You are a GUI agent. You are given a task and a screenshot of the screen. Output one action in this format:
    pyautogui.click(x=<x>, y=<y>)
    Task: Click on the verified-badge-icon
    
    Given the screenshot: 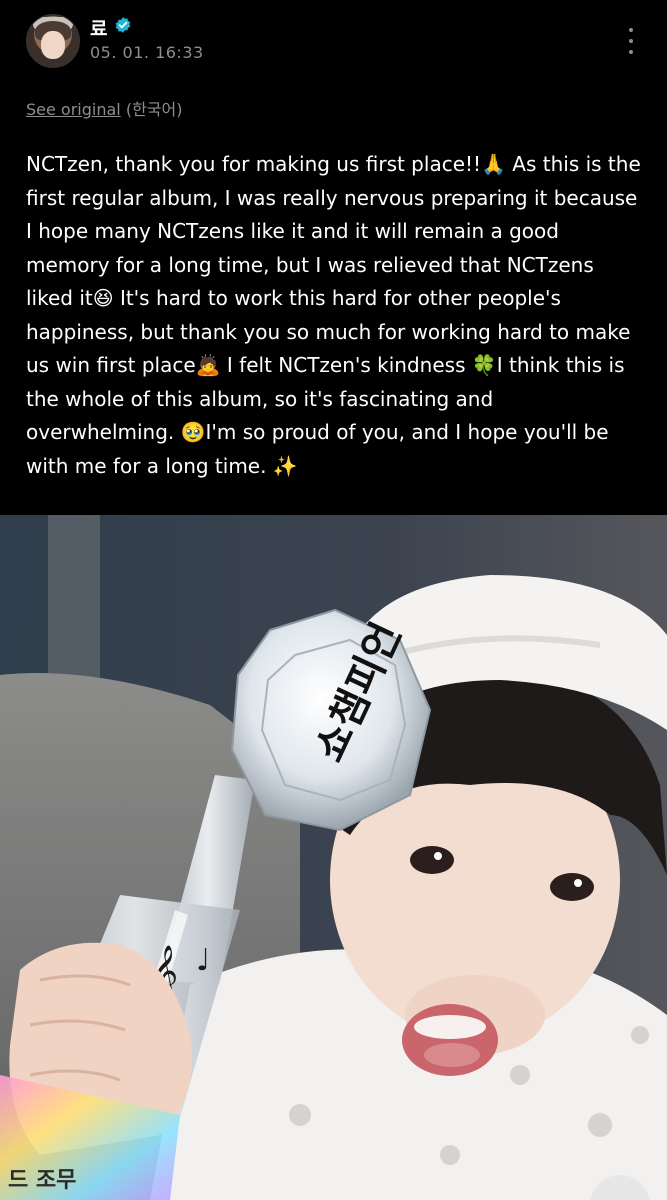 What is the action you would take?
    pyautogui.click(x=123, y=25)
    